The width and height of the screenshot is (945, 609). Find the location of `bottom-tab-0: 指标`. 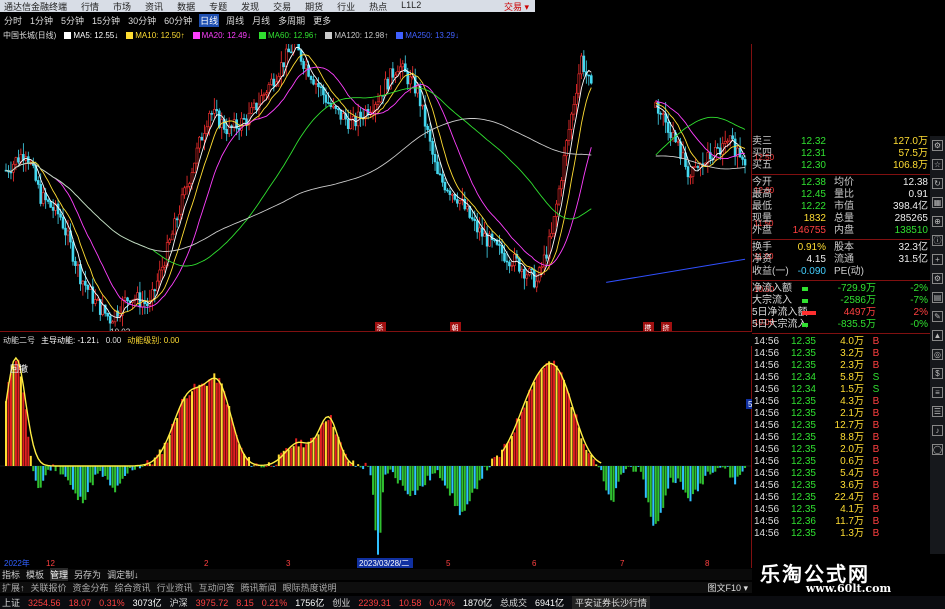

bottom-tab-0: 指标 is located at coordinates (11, 574).